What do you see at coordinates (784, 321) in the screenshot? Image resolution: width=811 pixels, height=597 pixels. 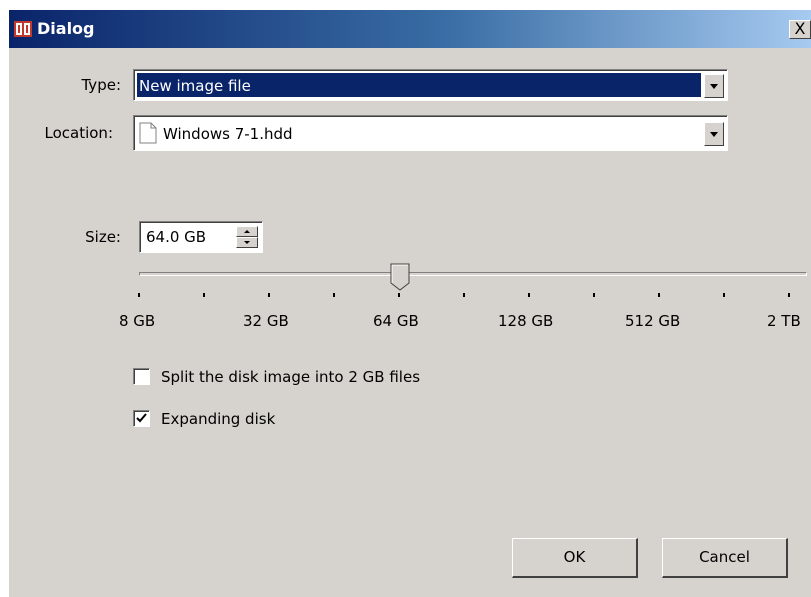 I see `slider-label-2tb: 2 TB` at bounding box center [784, 321].